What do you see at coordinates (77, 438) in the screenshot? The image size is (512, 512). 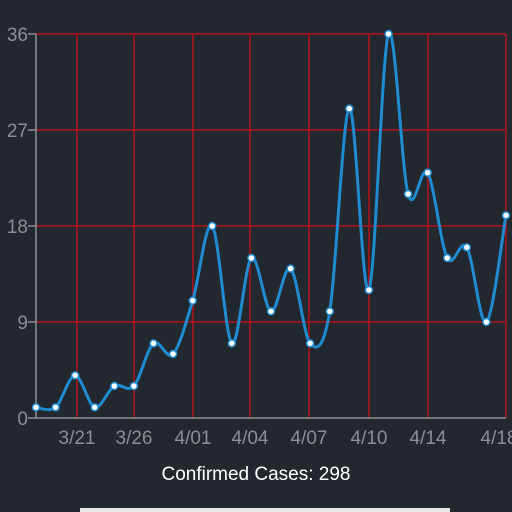 I see `x-tick-label: 3/21` at bounding box center [77, 438].